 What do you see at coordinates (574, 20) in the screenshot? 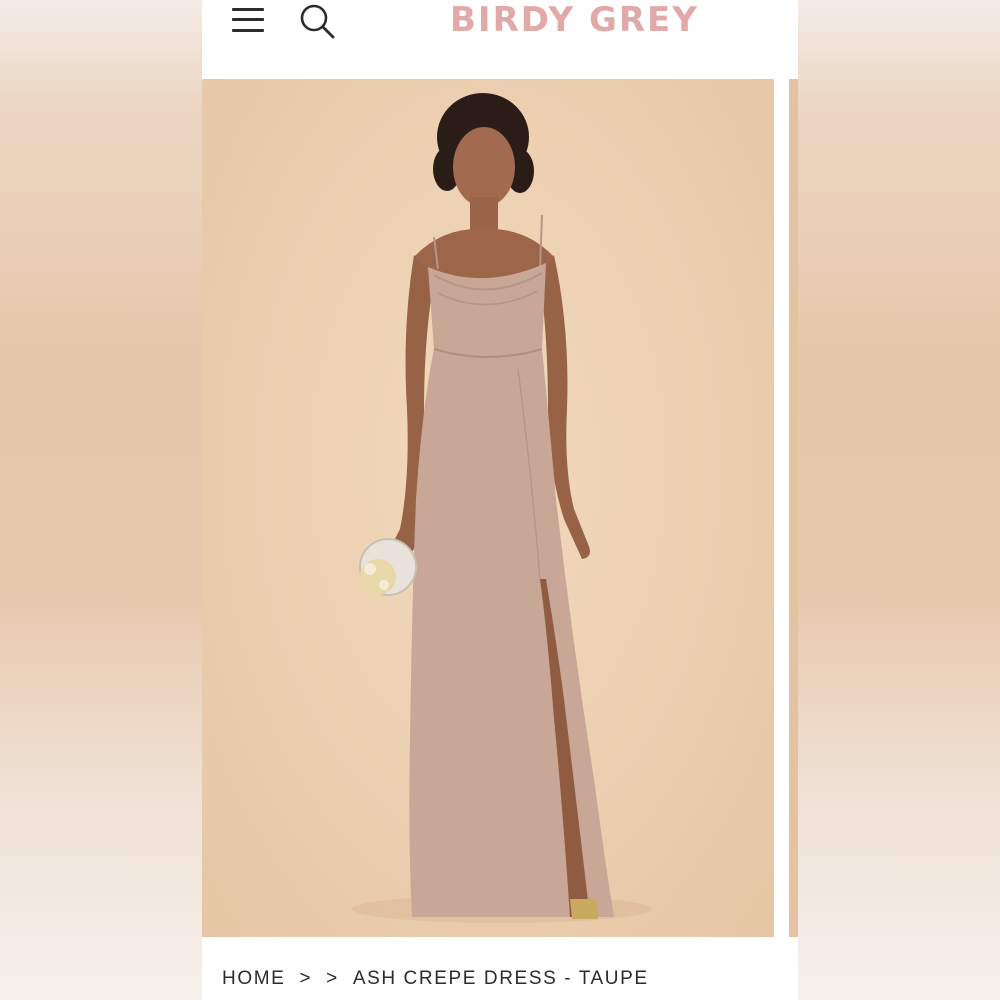
I see `brand-logo: BIRDY GREY` at bounding box center [574, 20].